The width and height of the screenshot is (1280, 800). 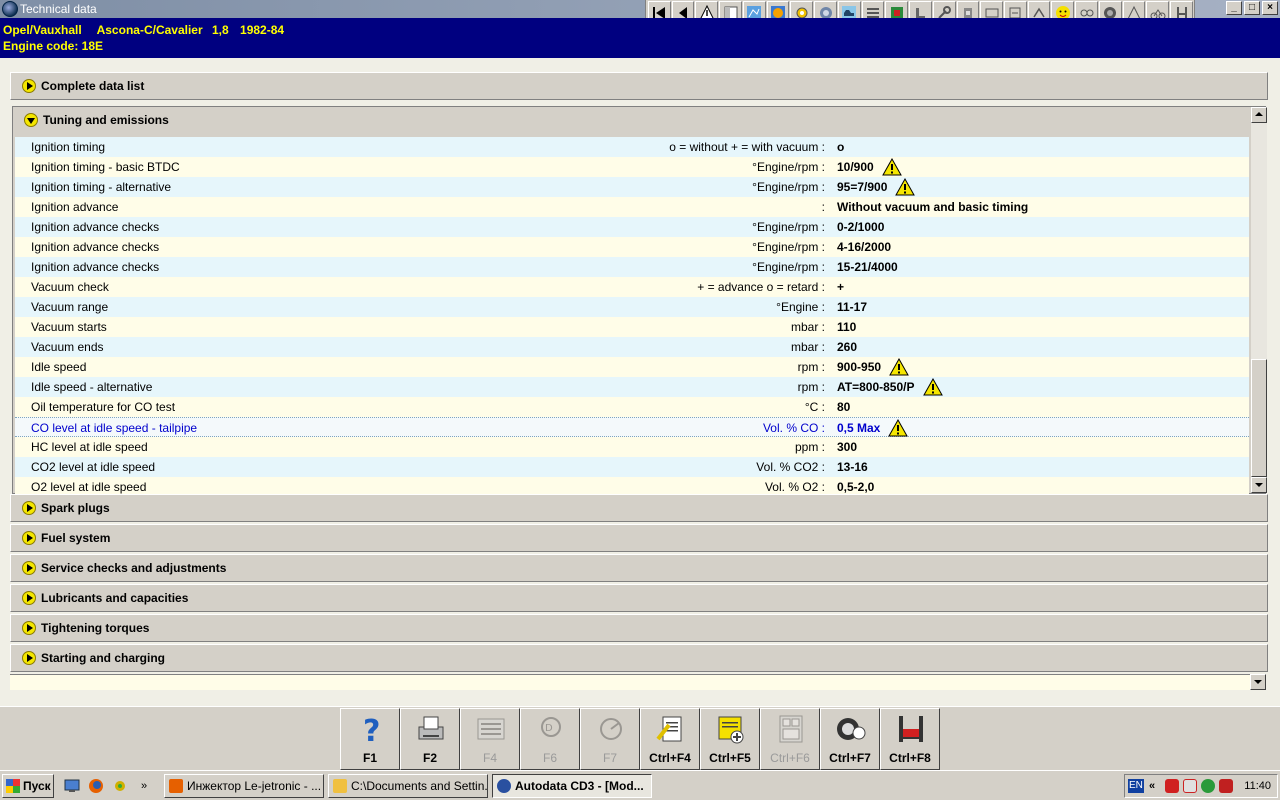 What do you see at coordinates (103, 658) in the screenshot?
I see `section-label: Starting and charging` at bounding box center [103, 658].